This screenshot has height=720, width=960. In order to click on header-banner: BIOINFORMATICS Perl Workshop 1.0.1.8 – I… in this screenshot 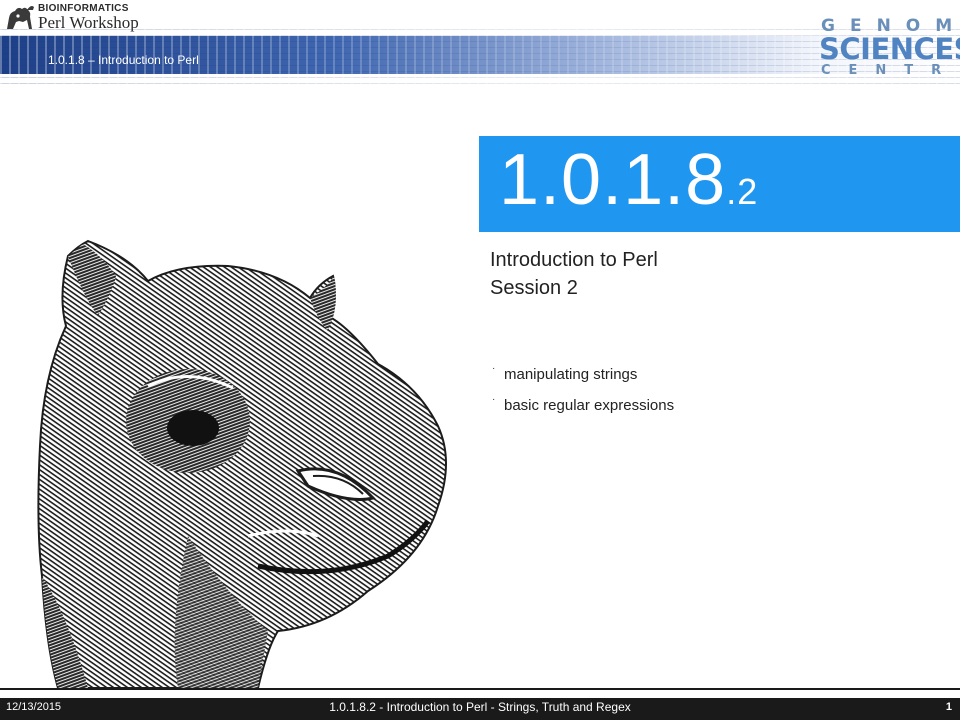, I will do `click(480, 46)`.